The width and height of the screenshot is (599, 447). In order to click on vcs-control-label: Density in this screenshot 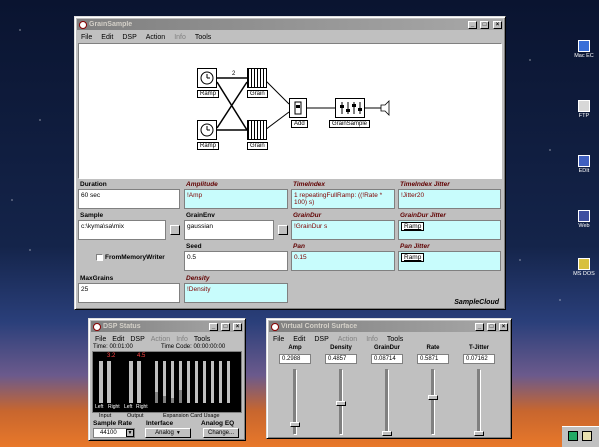, I will do `click(341, 348)`.